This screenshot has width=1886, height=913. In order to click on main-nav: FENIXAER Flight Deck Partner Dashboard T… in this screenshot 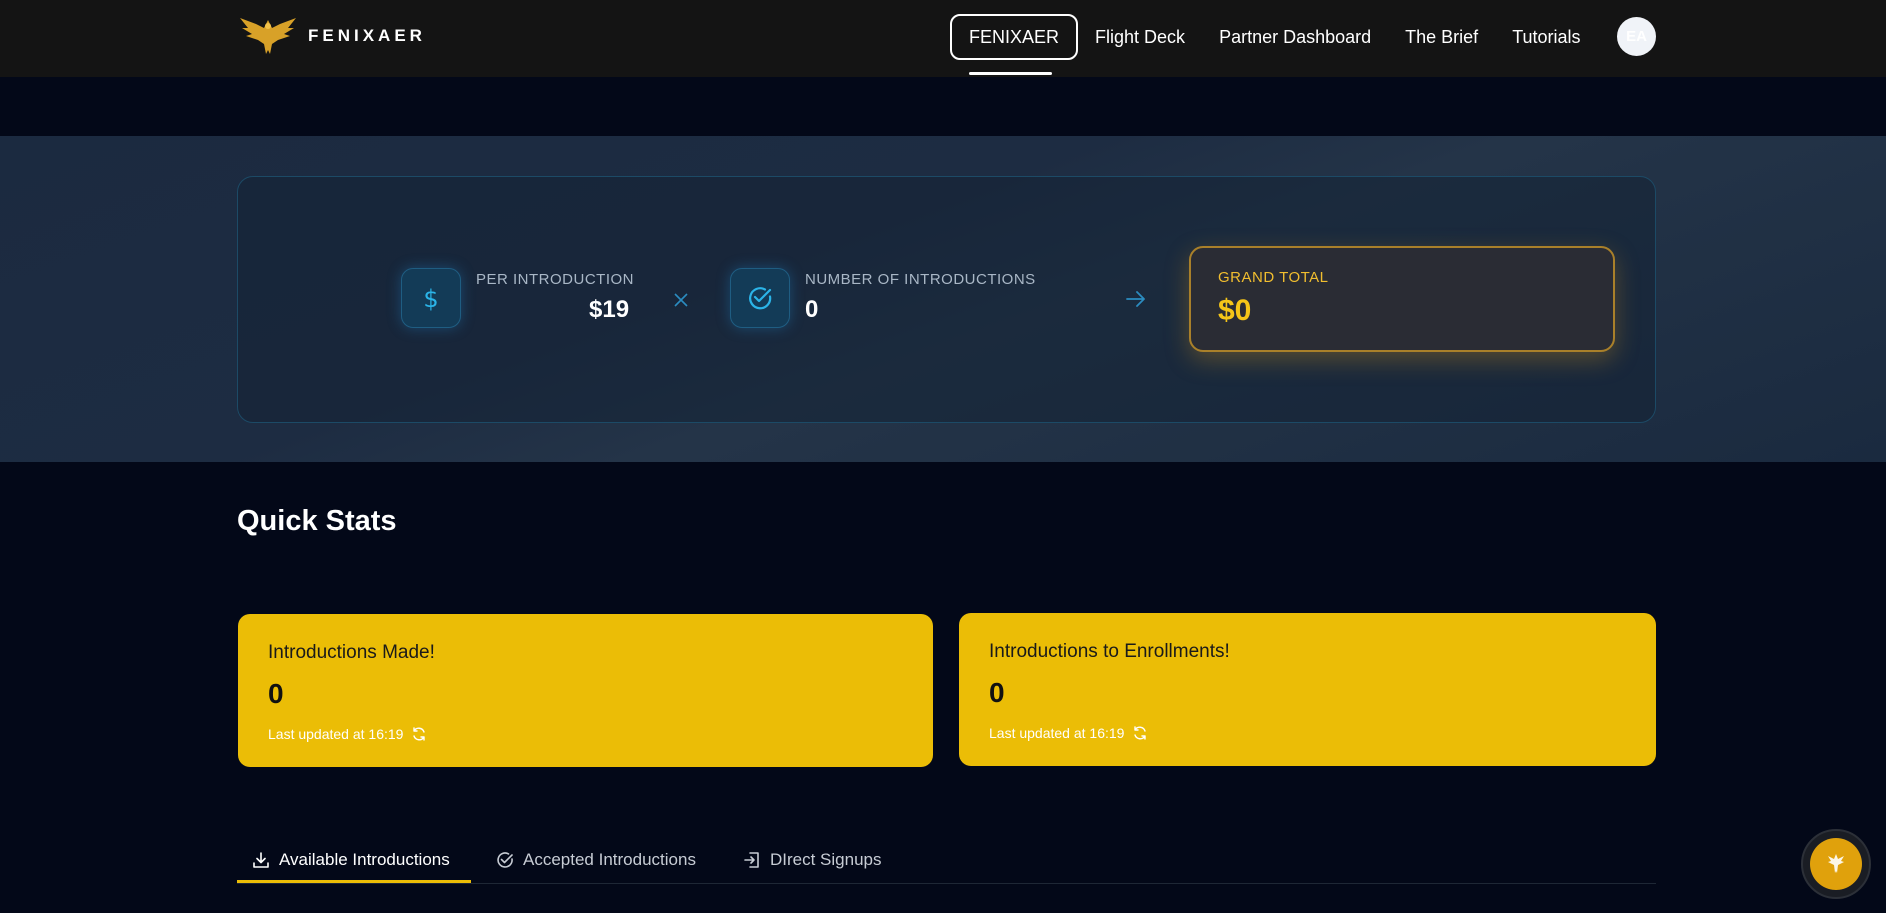, I will do `click(1274, 37)`.